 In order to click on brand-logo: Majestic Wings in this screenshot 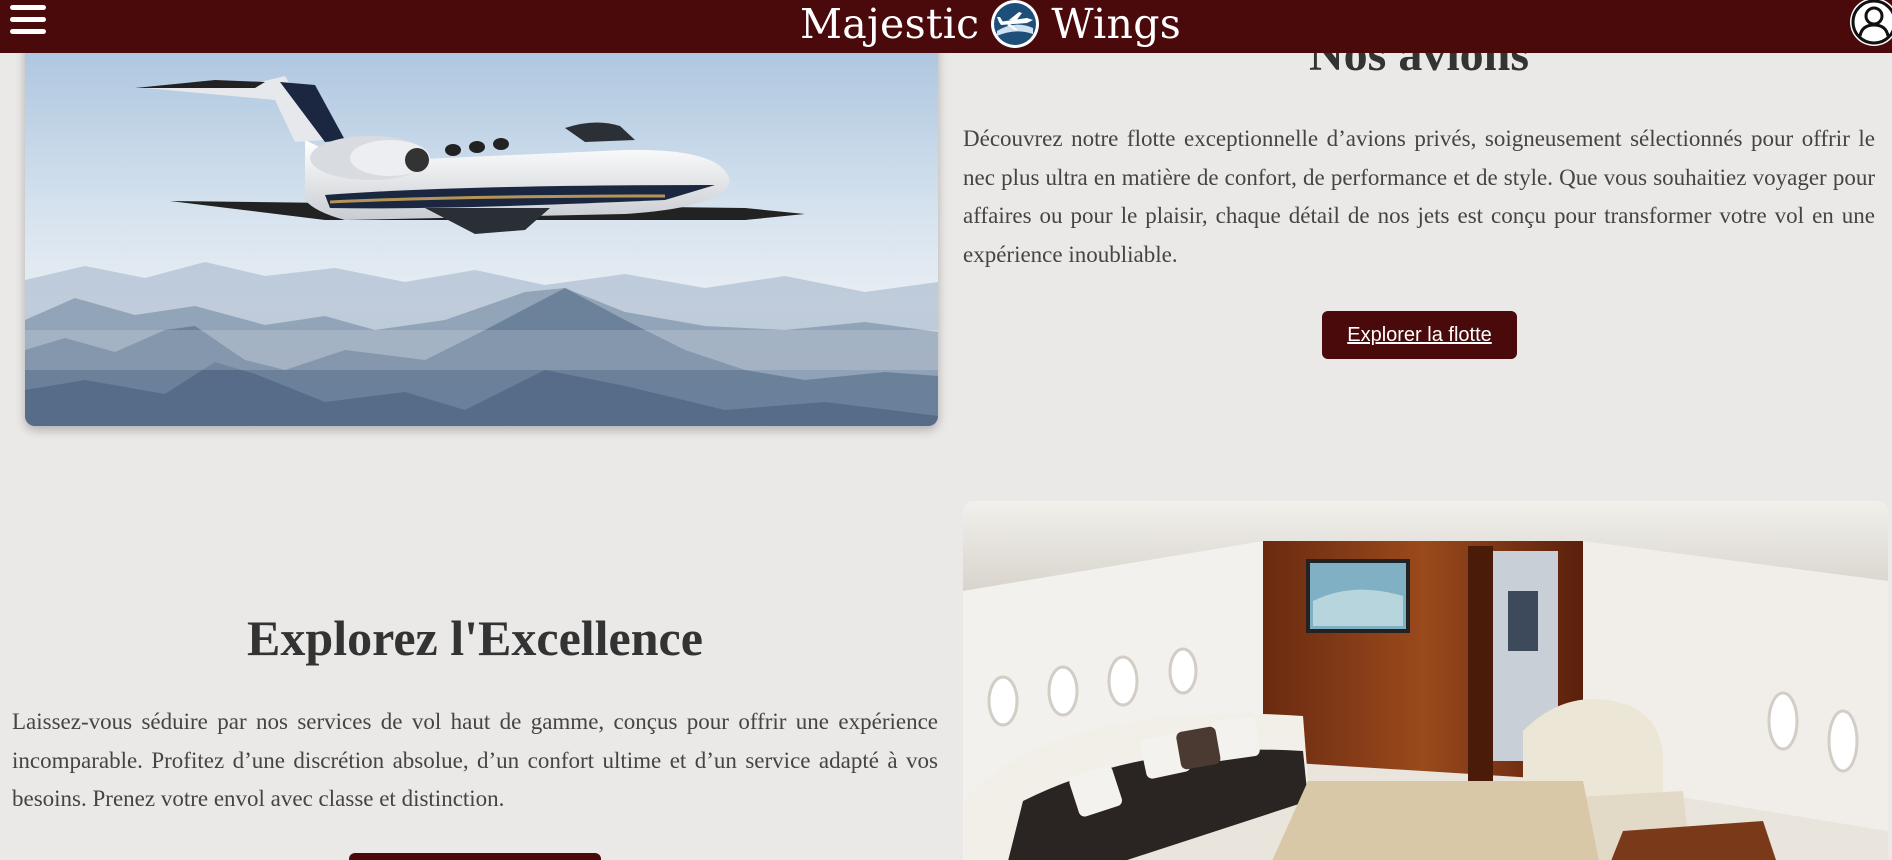, I will do `click(990, 26)`.